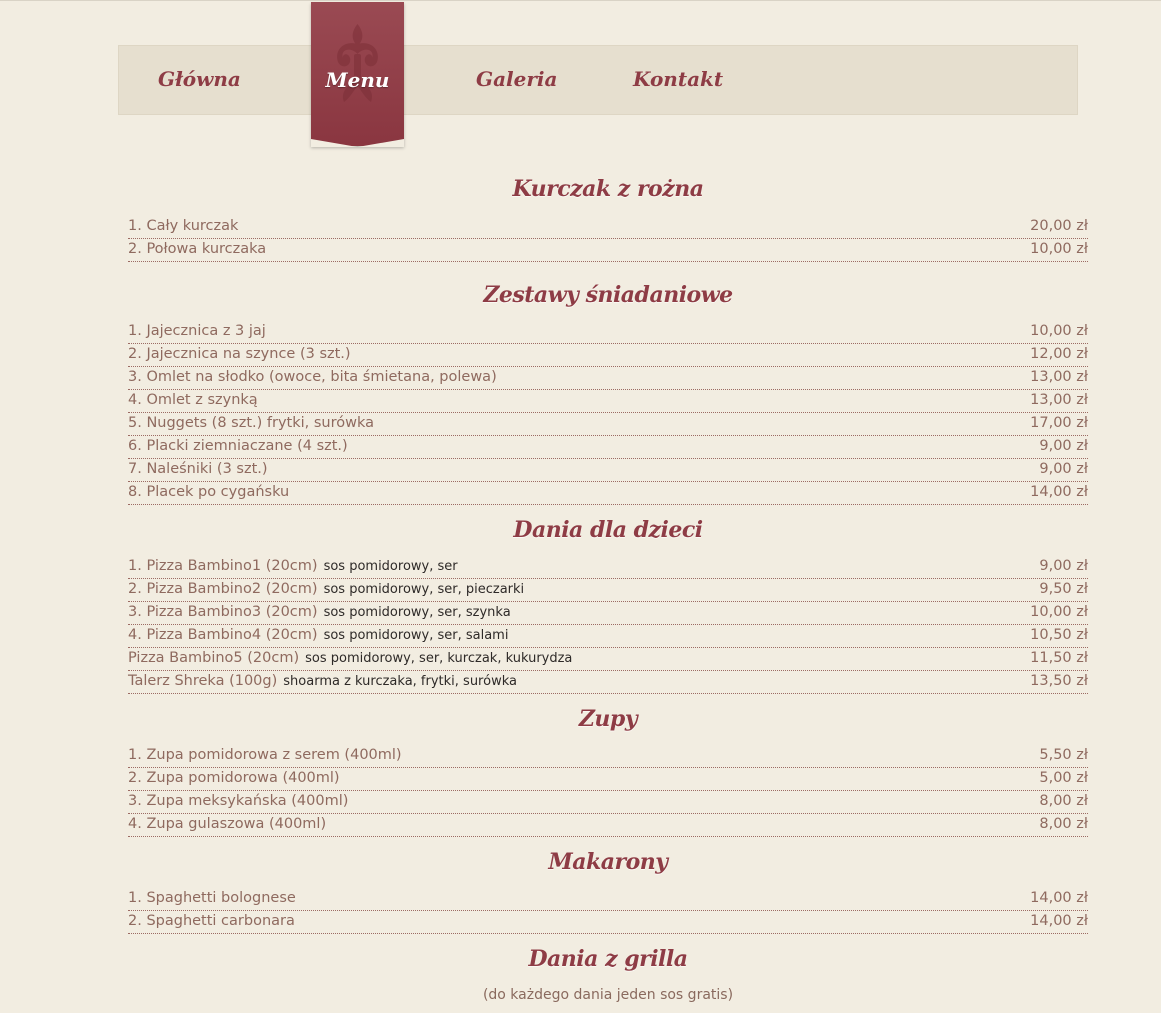 The height and width of the screenshot is (1013, 1161). Describe the element at coordinates (203, 681) in the screenshot. I see `item-name: Talerz Shreka (100g)` at that location.